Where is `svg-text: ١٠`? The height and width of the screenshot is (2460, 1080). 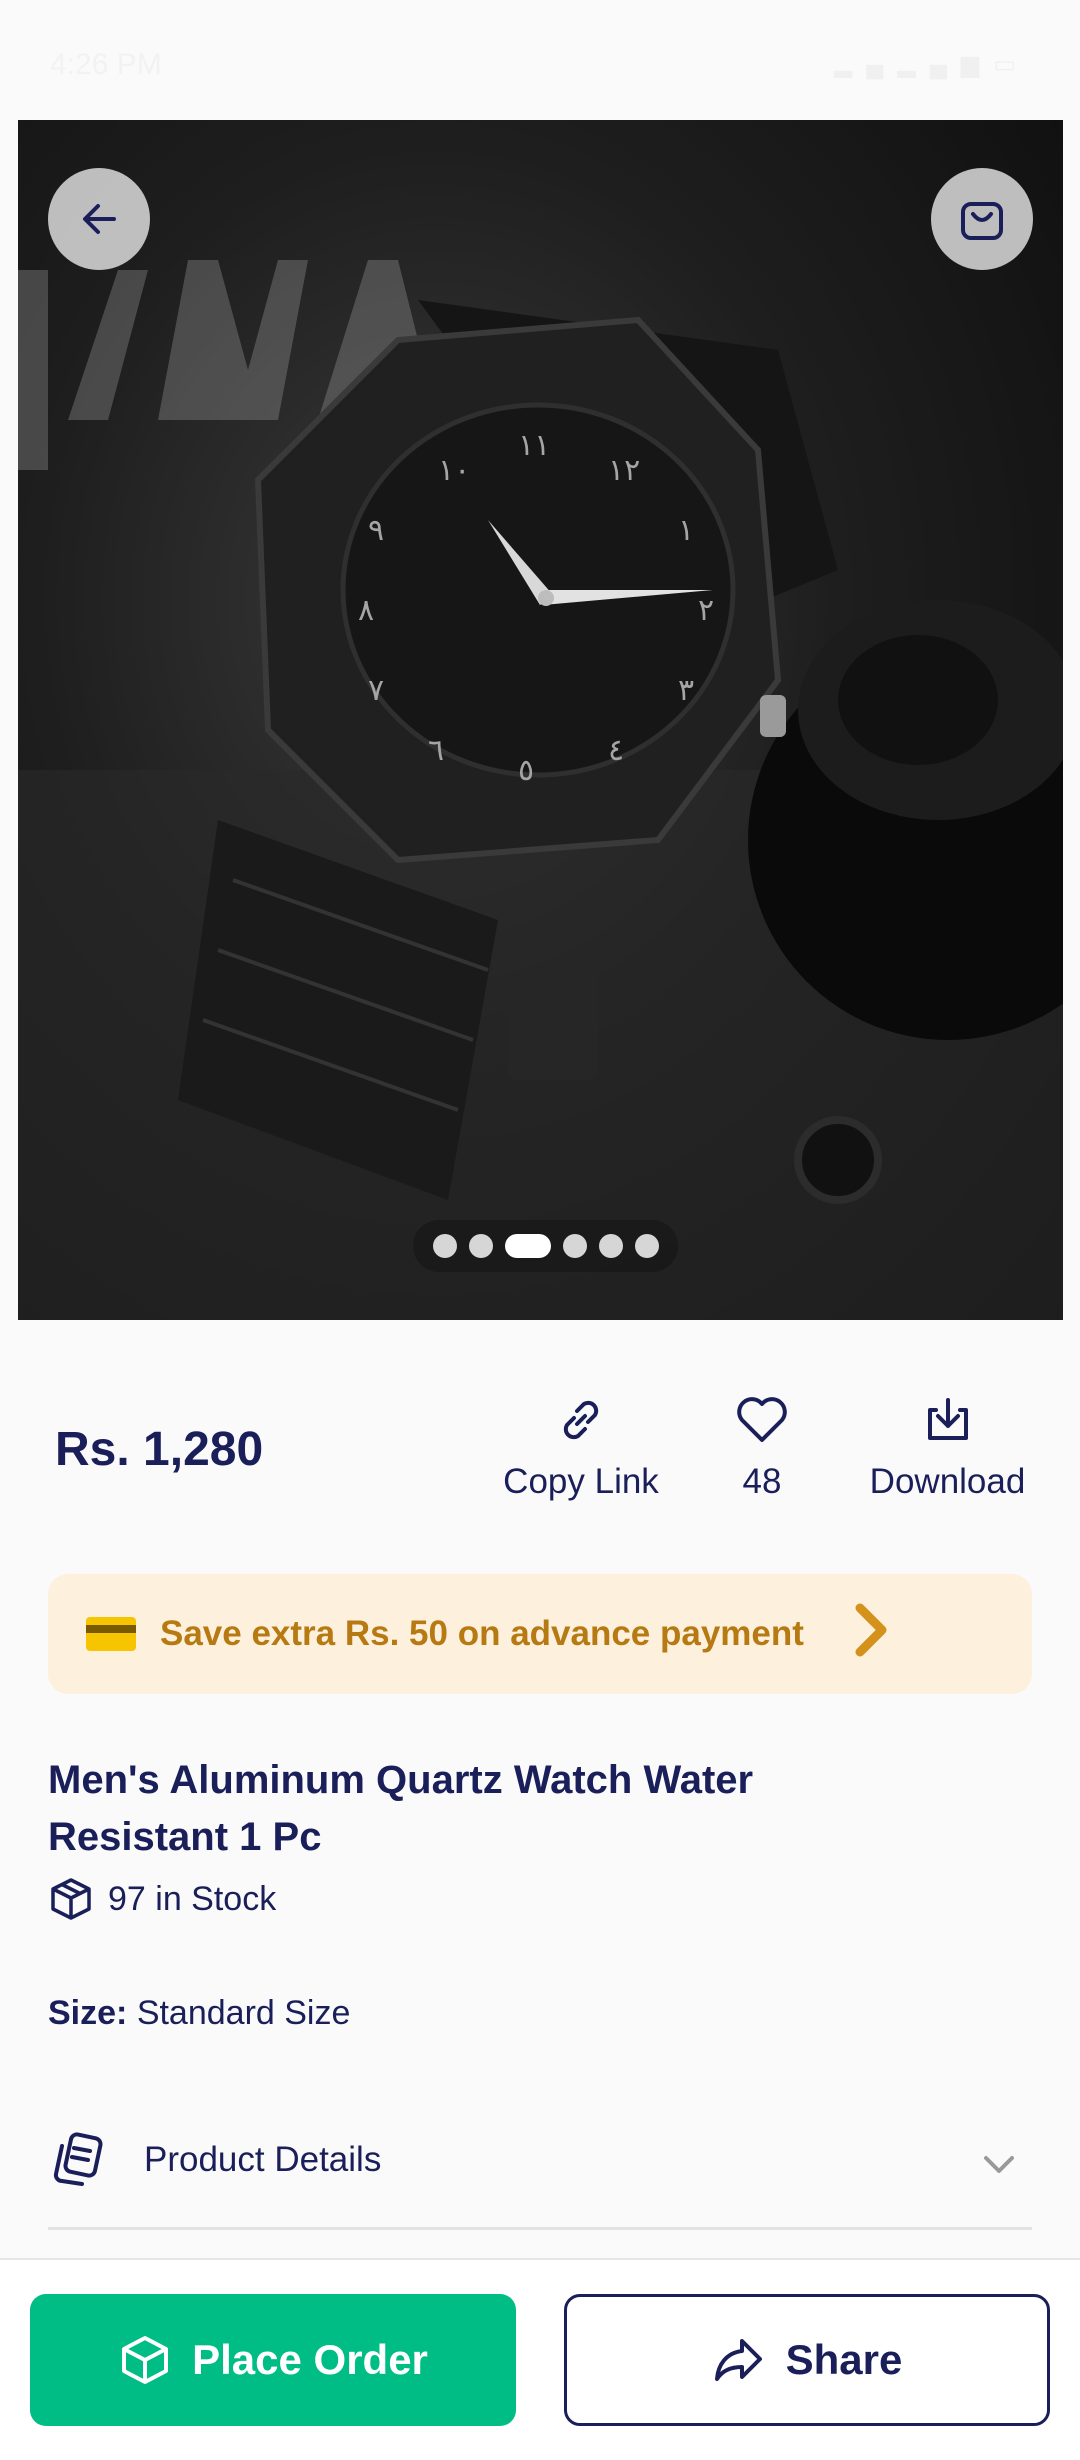
svg-text: ١٠ is located at coordinates (454, 470).